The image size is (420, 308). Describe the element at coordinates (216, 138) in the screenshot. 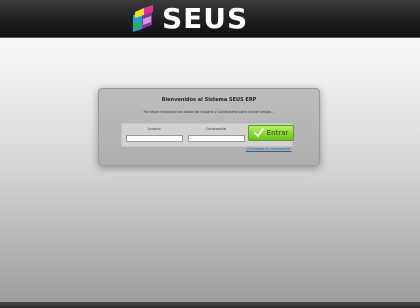

I see `password-input` at that location.